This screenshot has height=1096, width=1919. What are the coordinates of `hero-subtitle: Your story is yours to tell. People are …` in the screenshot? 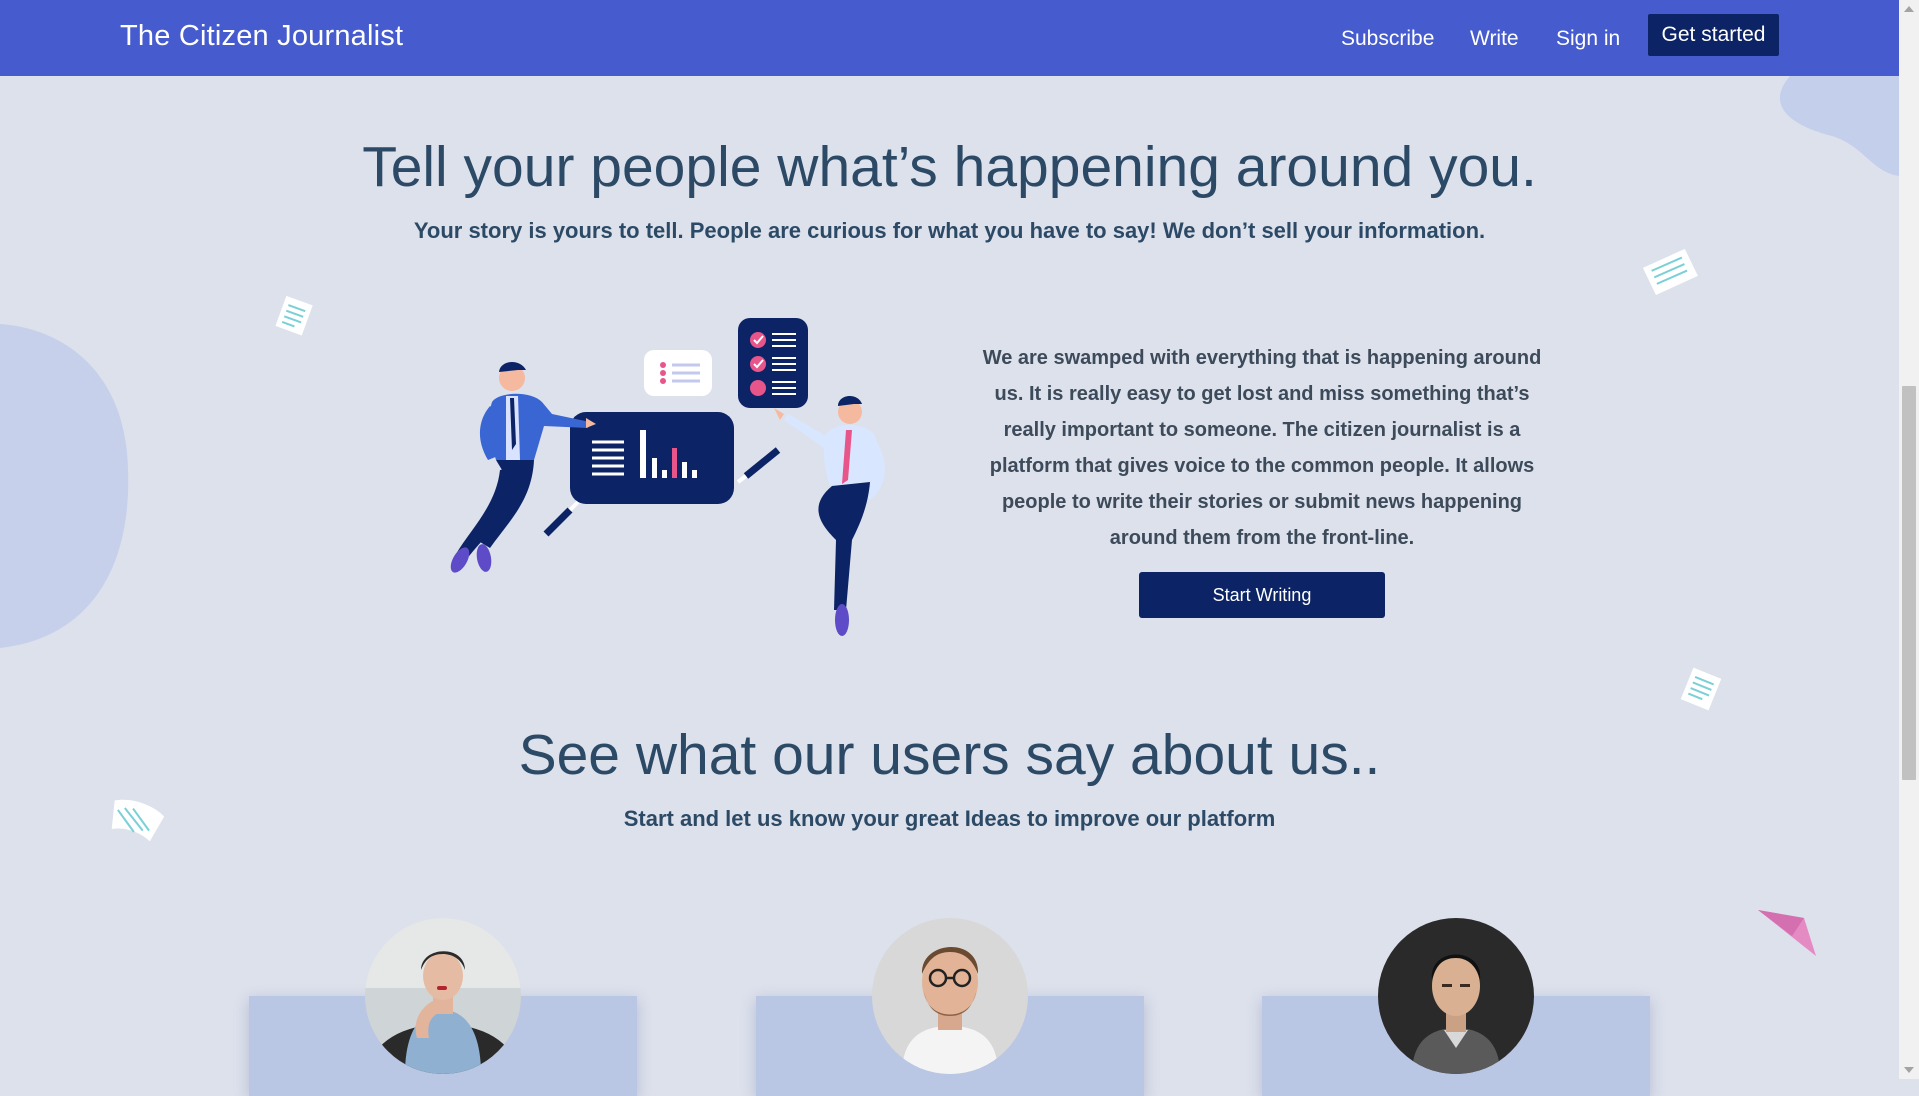 It's located at (949, 230).